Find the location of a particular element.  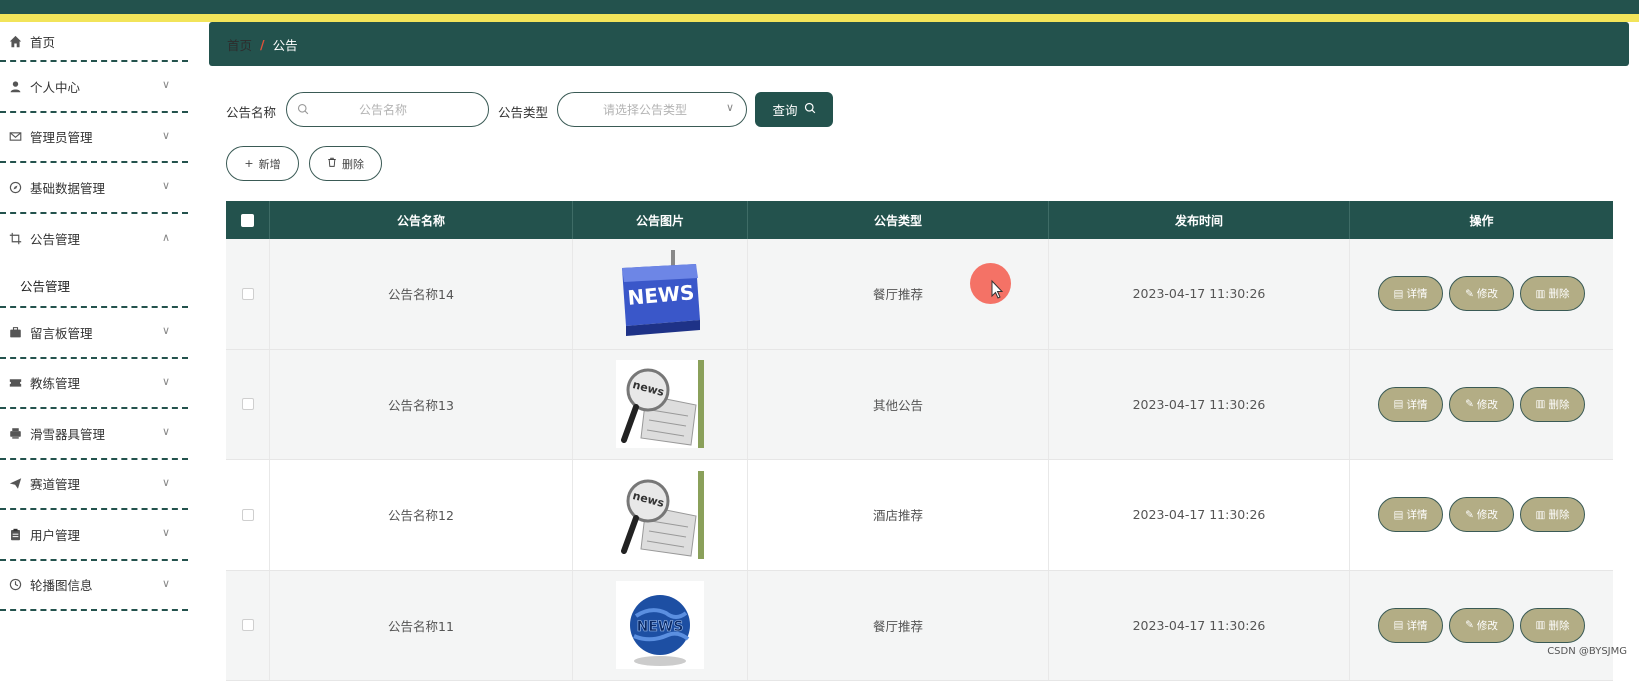

sidebar-item-label: 留言板管理 is located at coordinates (61, 332).